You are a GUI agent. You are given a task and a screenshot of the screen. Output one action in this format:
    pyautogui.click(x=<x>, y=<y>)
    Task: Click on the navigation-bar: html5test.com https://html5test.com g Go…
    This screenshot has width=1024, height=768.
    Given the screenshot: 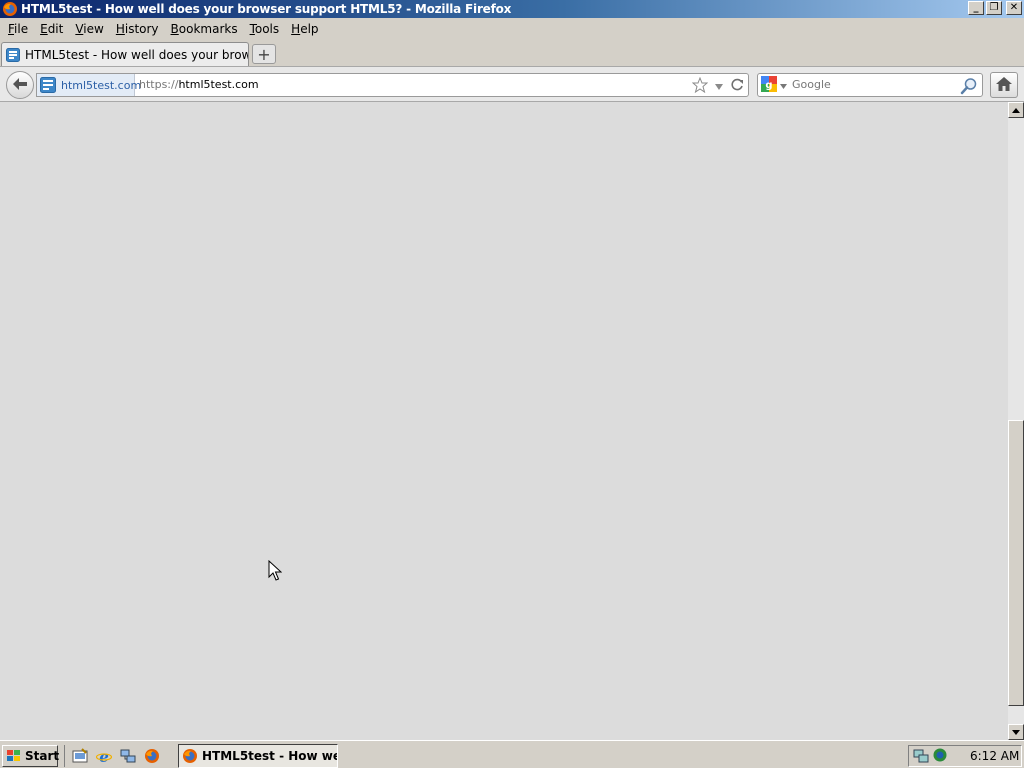 What is the action you would take?
    pyautogui.click(x=512, y=84)
    